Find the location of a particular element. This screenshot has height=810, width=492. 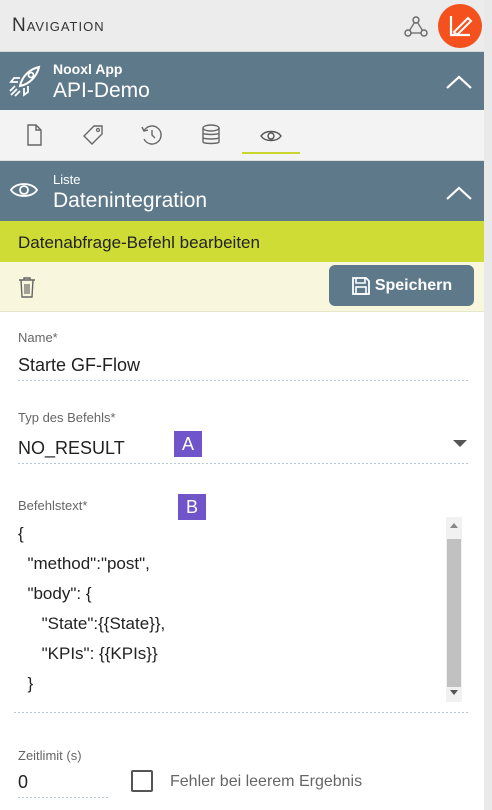

type-underline is located at coordinates (244, 463).